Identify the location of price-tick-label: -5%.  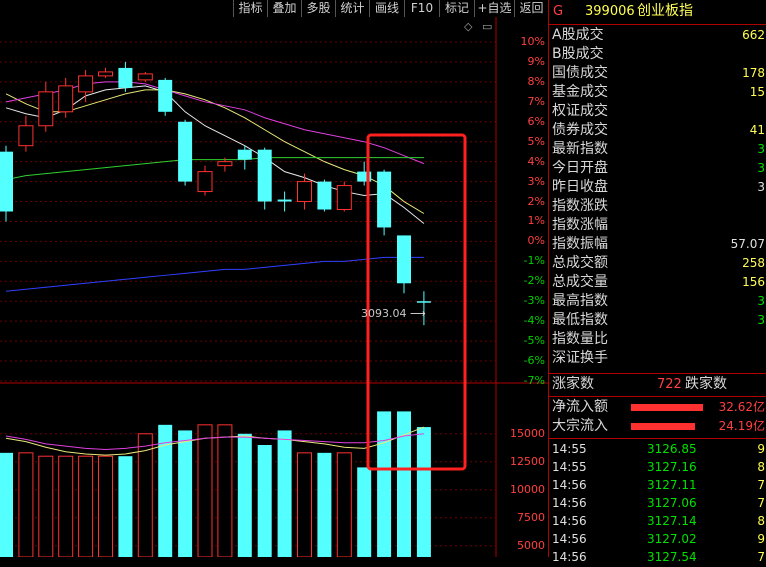
(534, 341).